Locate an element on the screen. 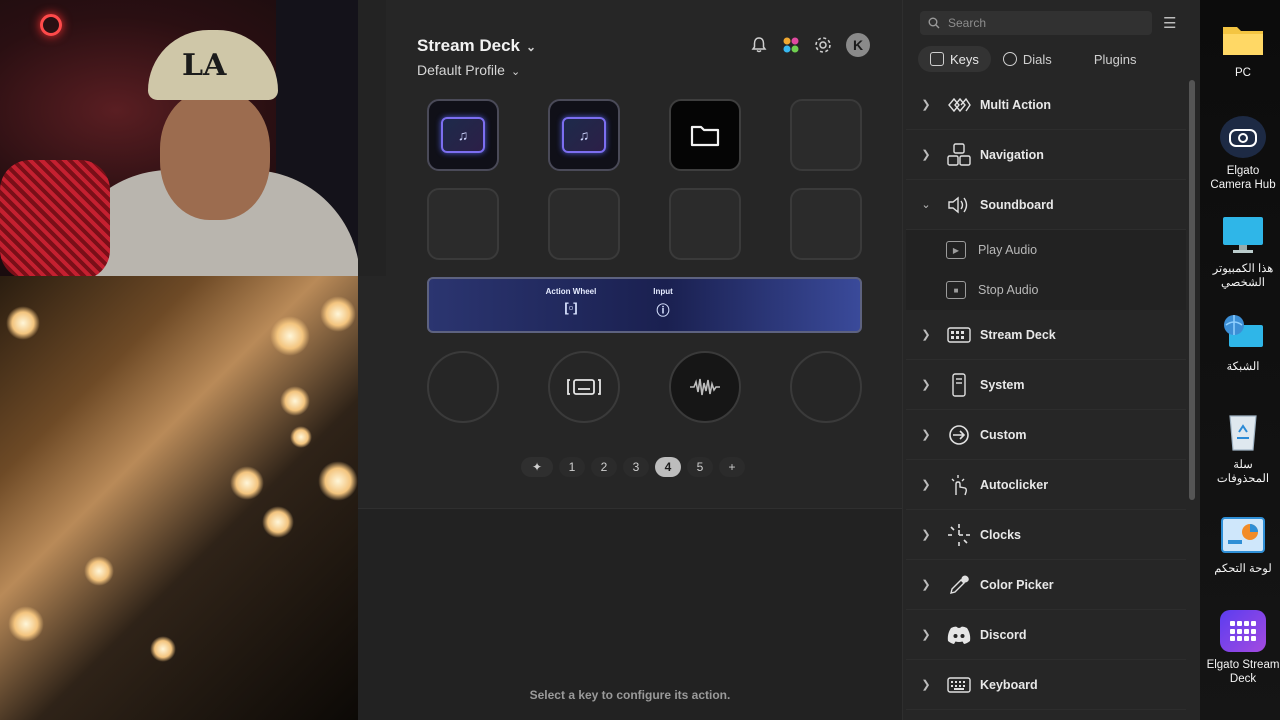 The height and width of the screenshot is (720, 1280). page-navigator: ✦ 1 2 3 4 5 + is located at coordinates (633, 467).